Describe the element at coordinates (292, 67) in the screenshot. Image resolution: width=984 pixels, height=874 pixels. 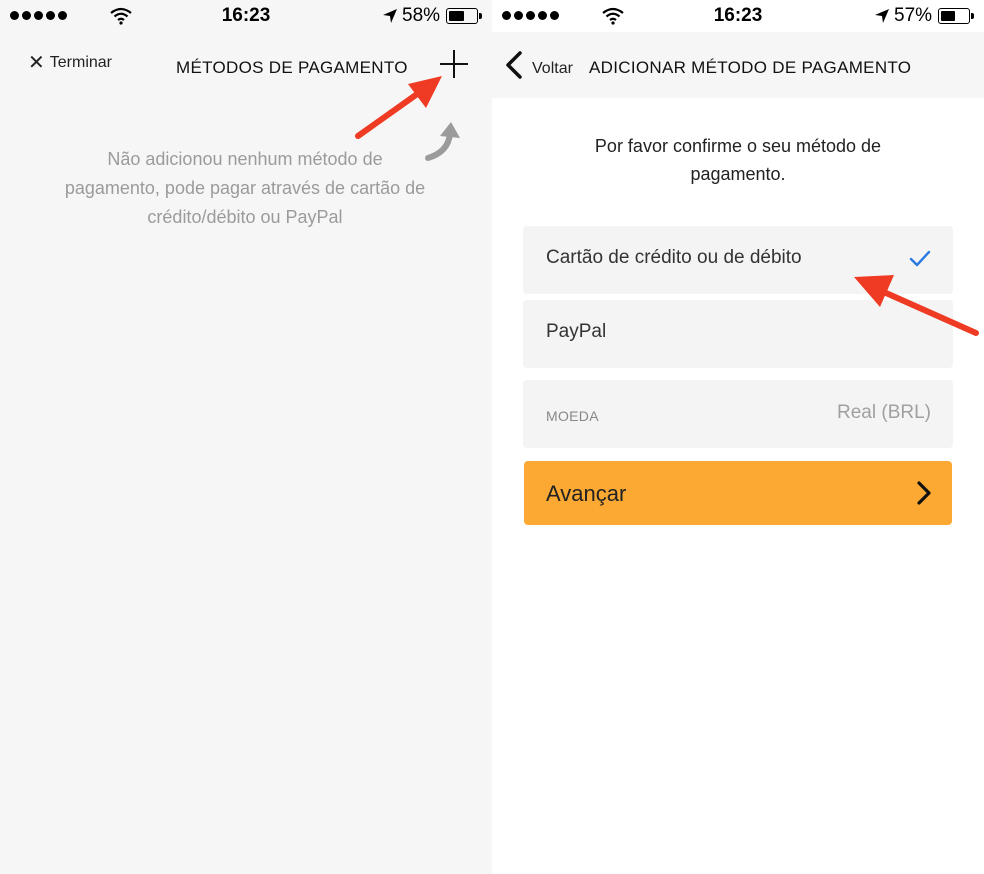
I see `page-title: MÉTODOS DE PAGAMENTO` at that location.